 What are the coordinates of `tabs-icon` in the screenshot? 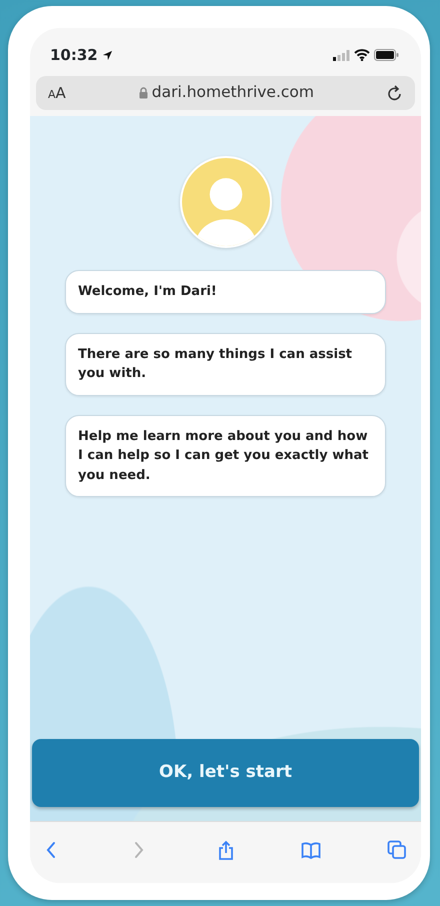 It's located at (397, 850).